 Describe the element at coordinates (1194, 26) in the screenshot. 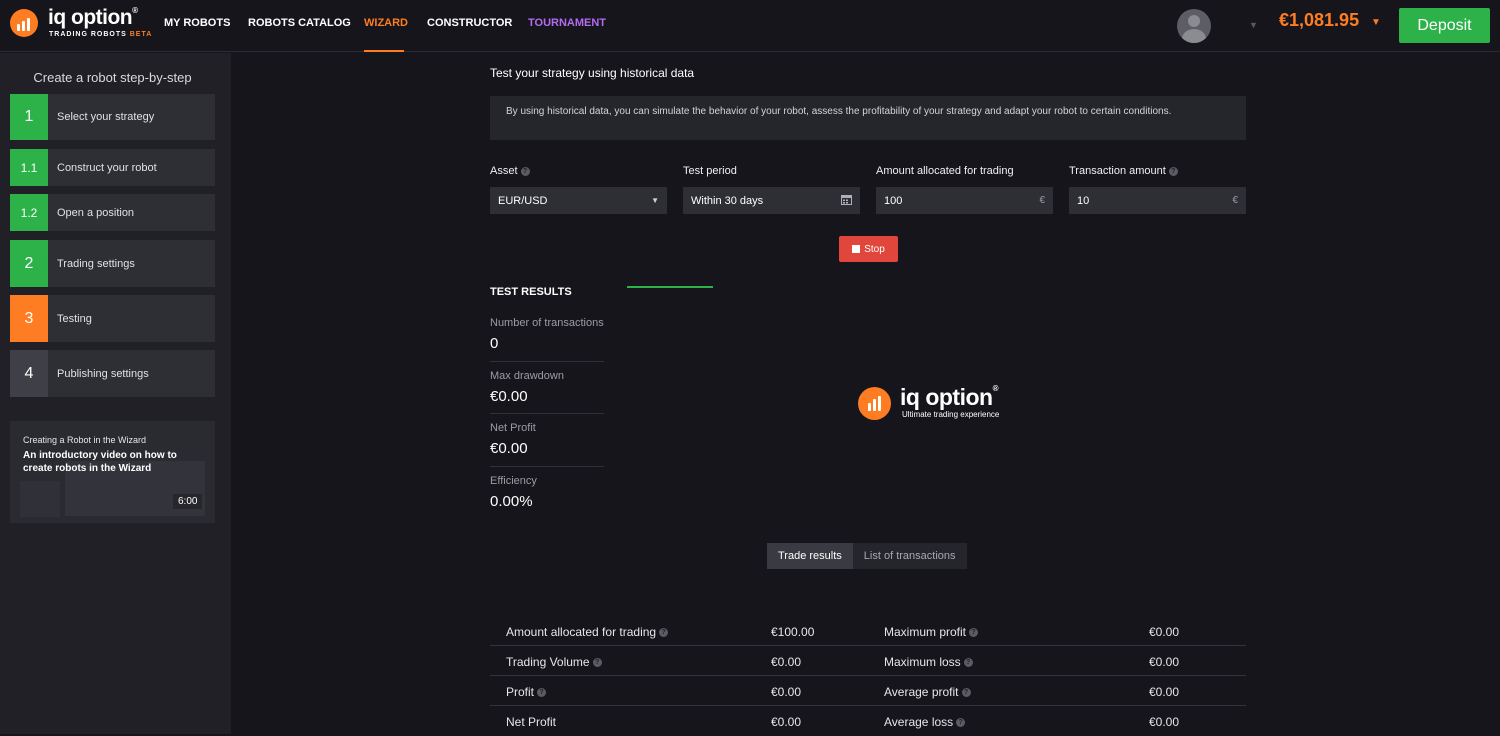

I see `user-avatar` at that location.